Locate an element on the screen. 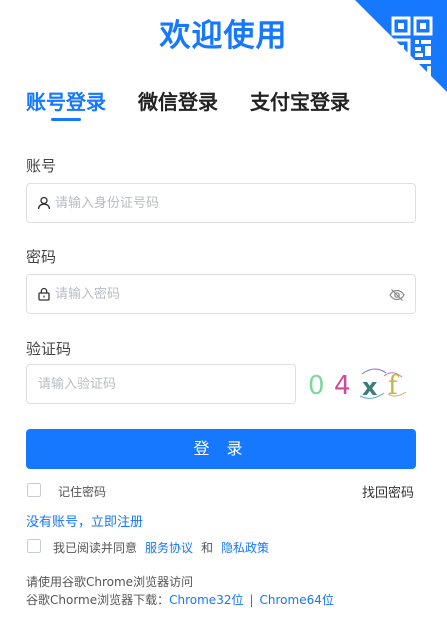 The height and width of the screenshot is (627, 447). captcha-char-4: f is located at coordinates (394, 386).